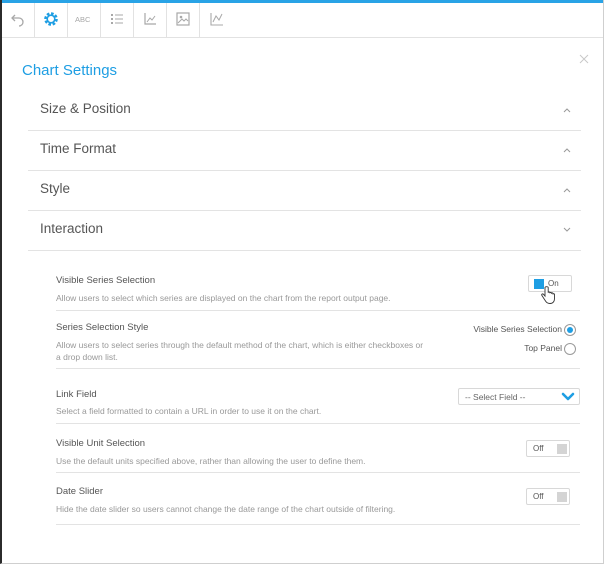 The image size is (605, 565). I want to click on line-chart-icon, so click(216, 19).